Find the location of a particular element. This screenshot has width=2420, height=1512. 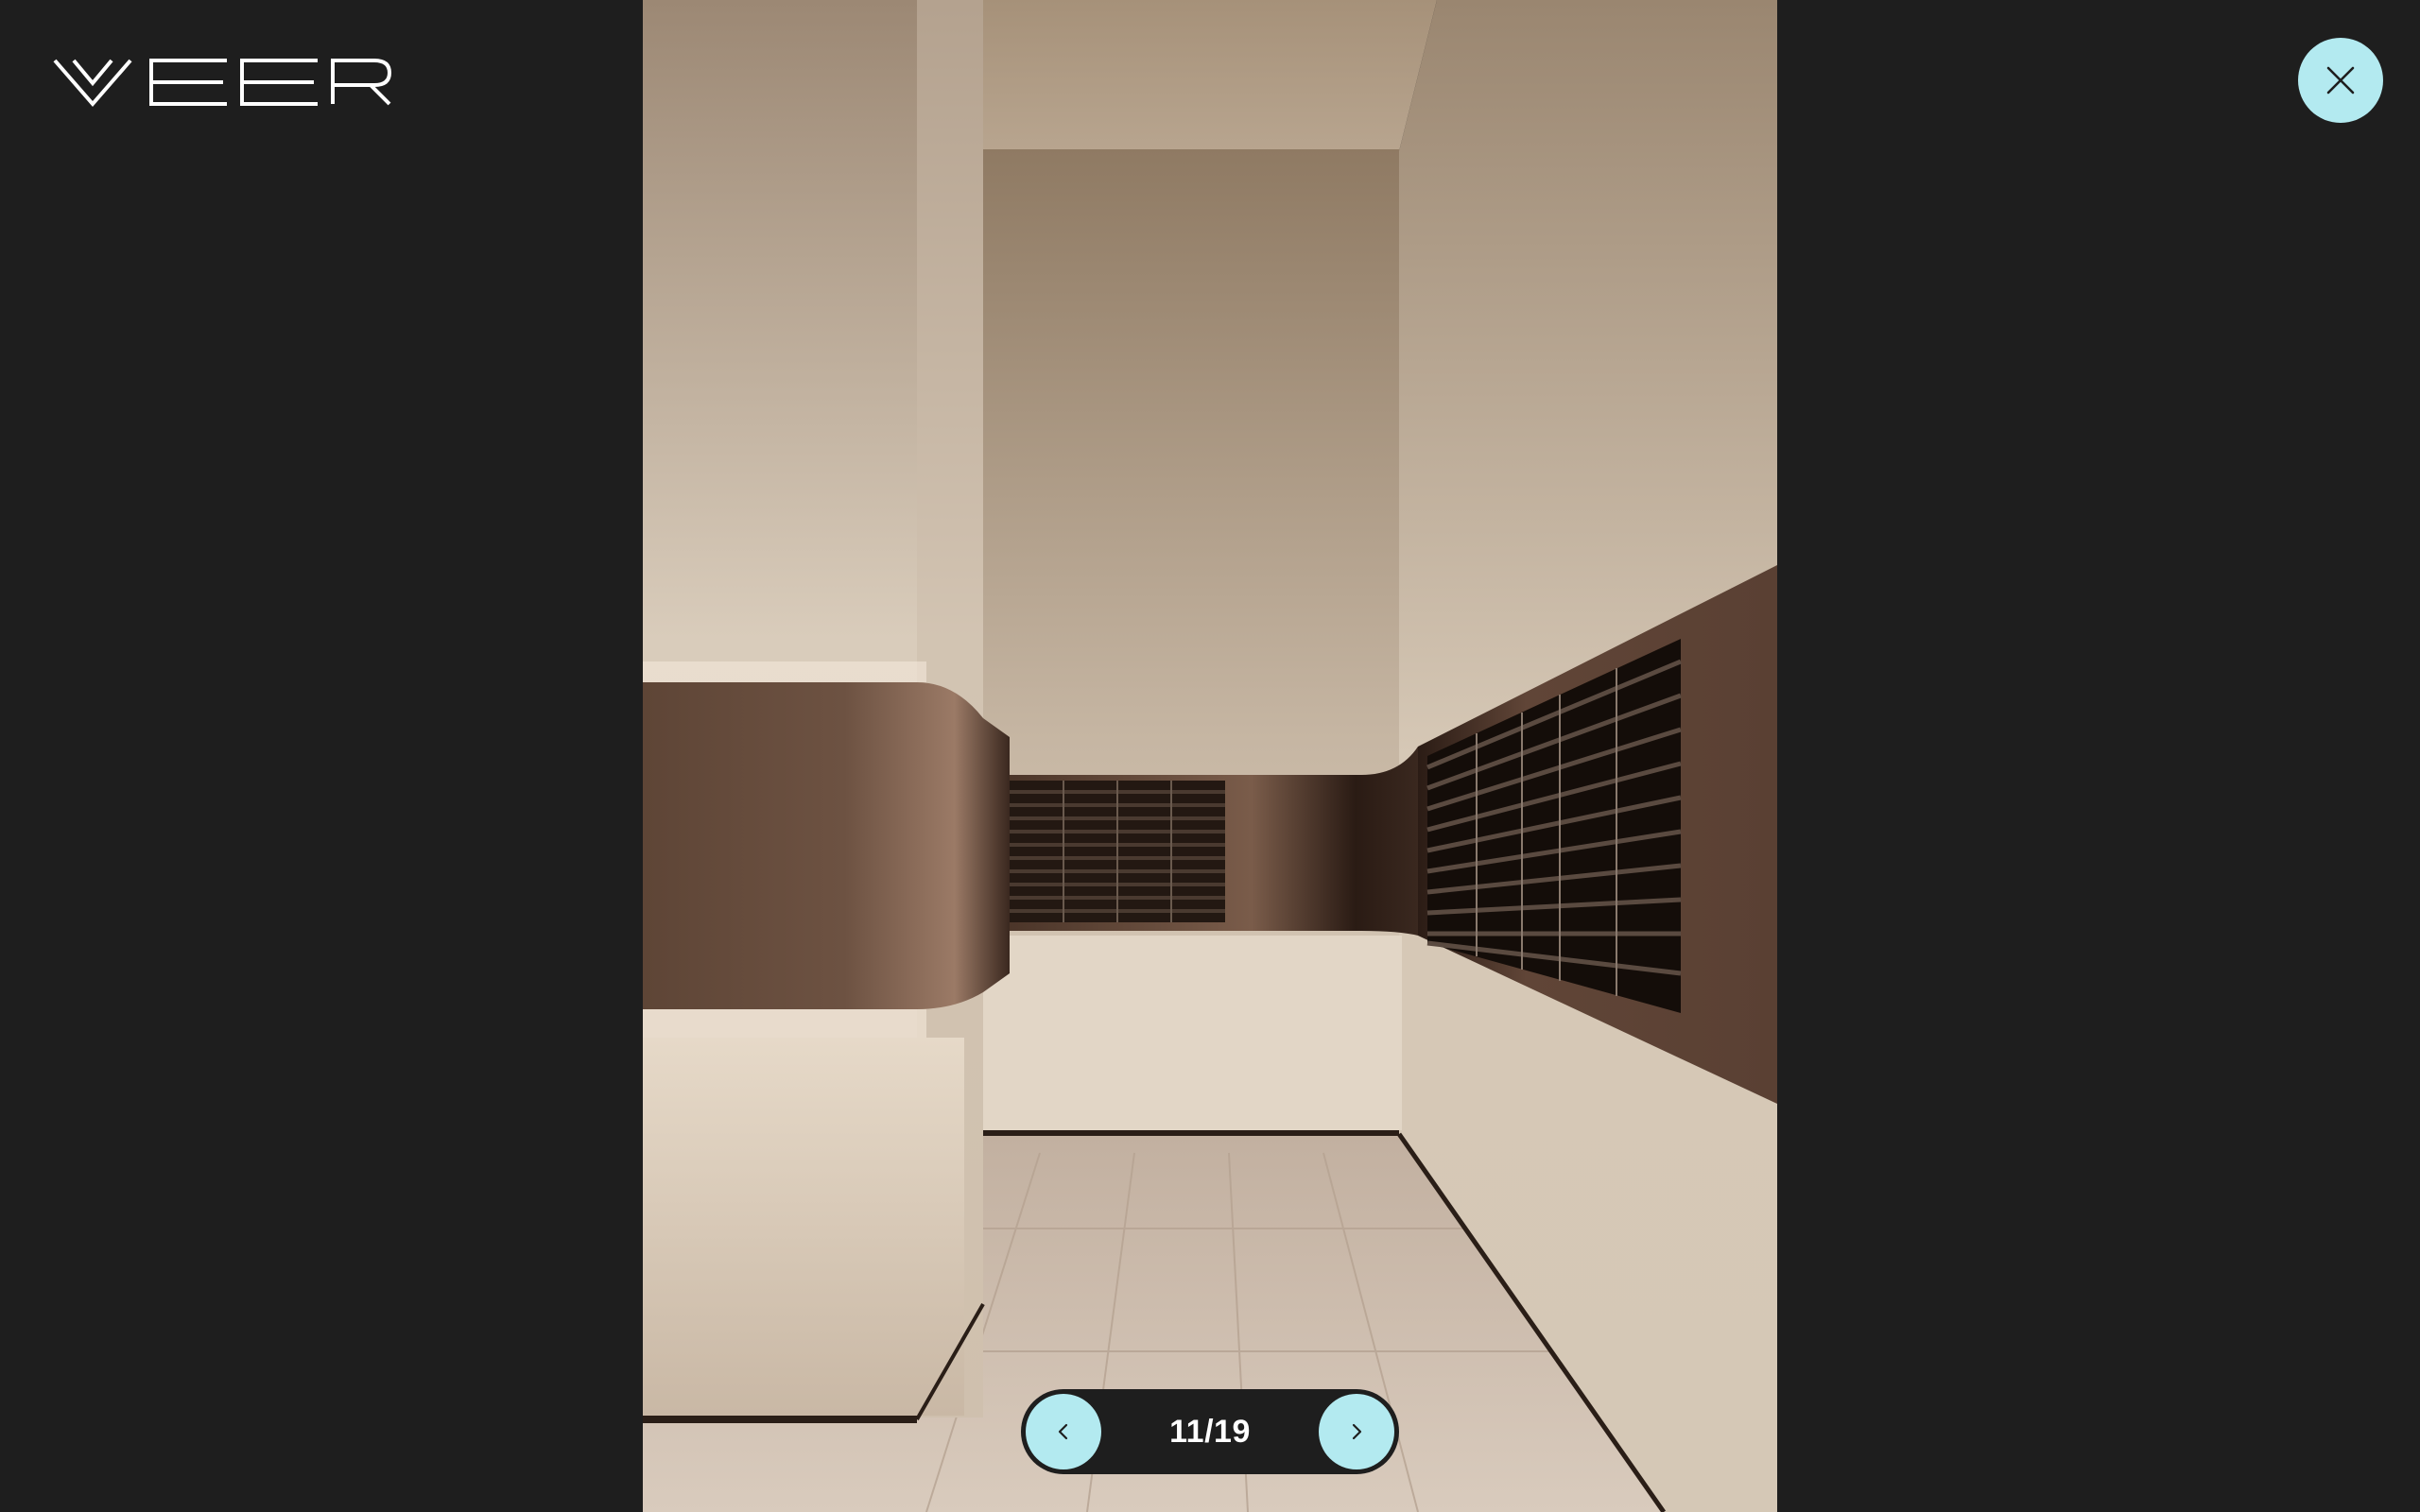

chevron-left-icon is located at coordinates (1063, 1431).